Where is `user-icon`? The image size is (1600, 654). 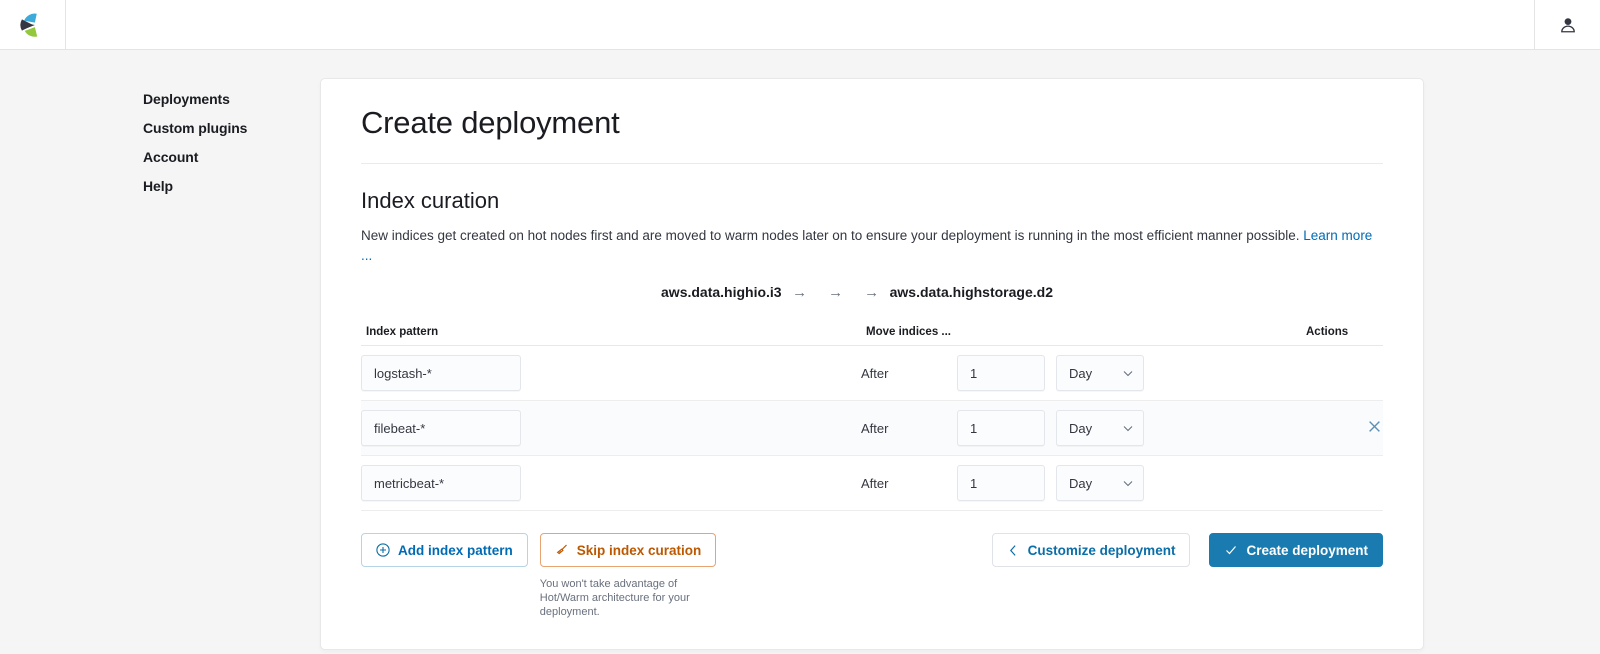
user-icon is located at coordinates (1567, 24).